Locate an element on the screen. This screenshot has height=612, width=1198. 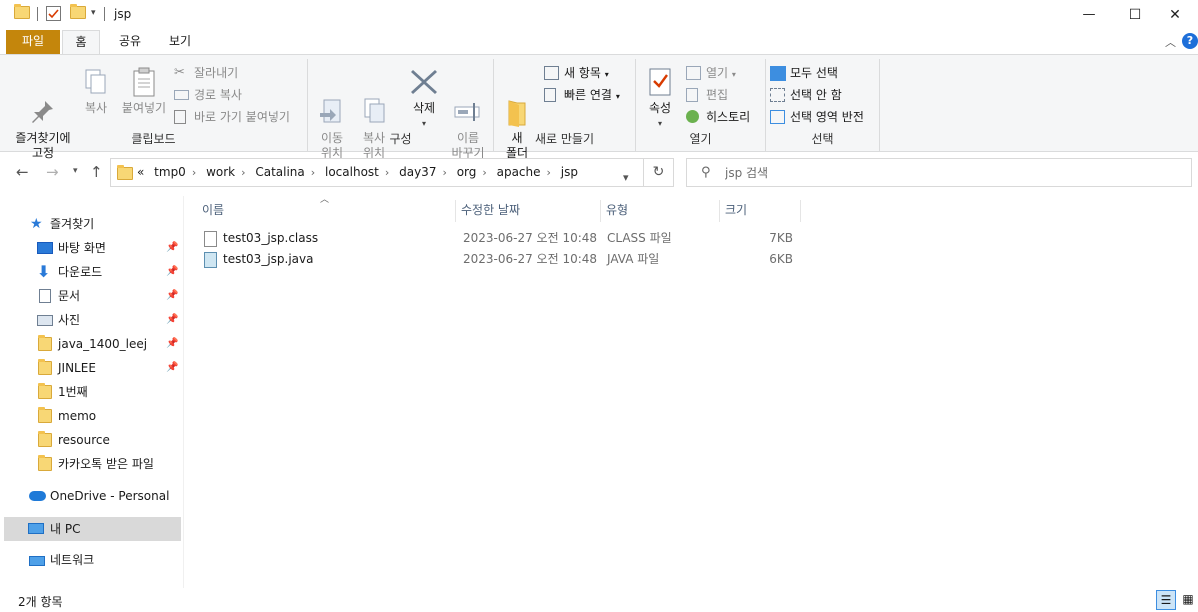
cut-button: ✂ 잘라내기 is located at coordinates (206, 73).